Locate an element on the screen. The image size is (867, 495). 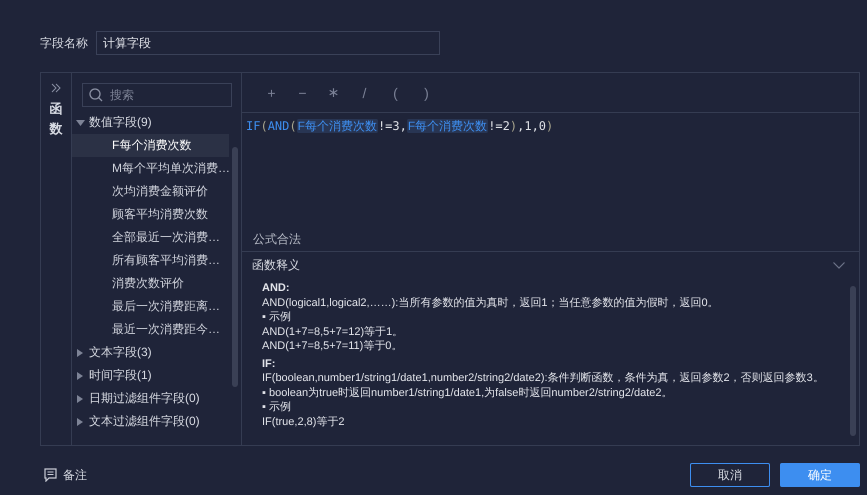
operator-button: ∗ is located at coordinates (333, 92).